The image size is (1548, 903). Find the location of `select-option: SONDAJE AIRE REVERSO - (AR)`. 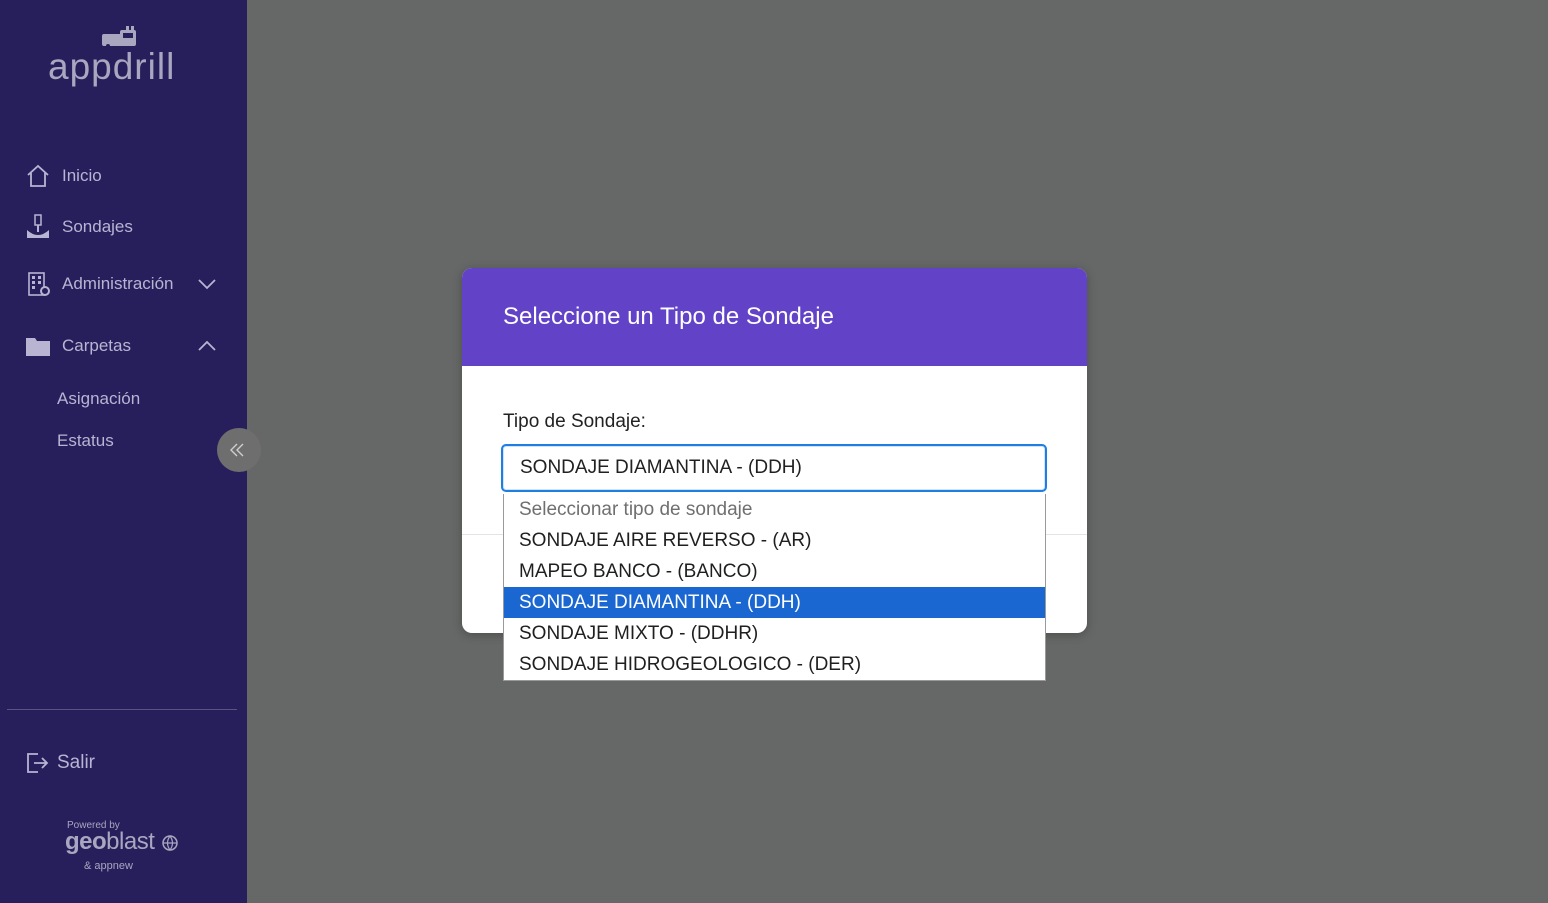

select-option: SONDAJE AIRE REVERSO - (AR) is located at coordinates (774, 540).